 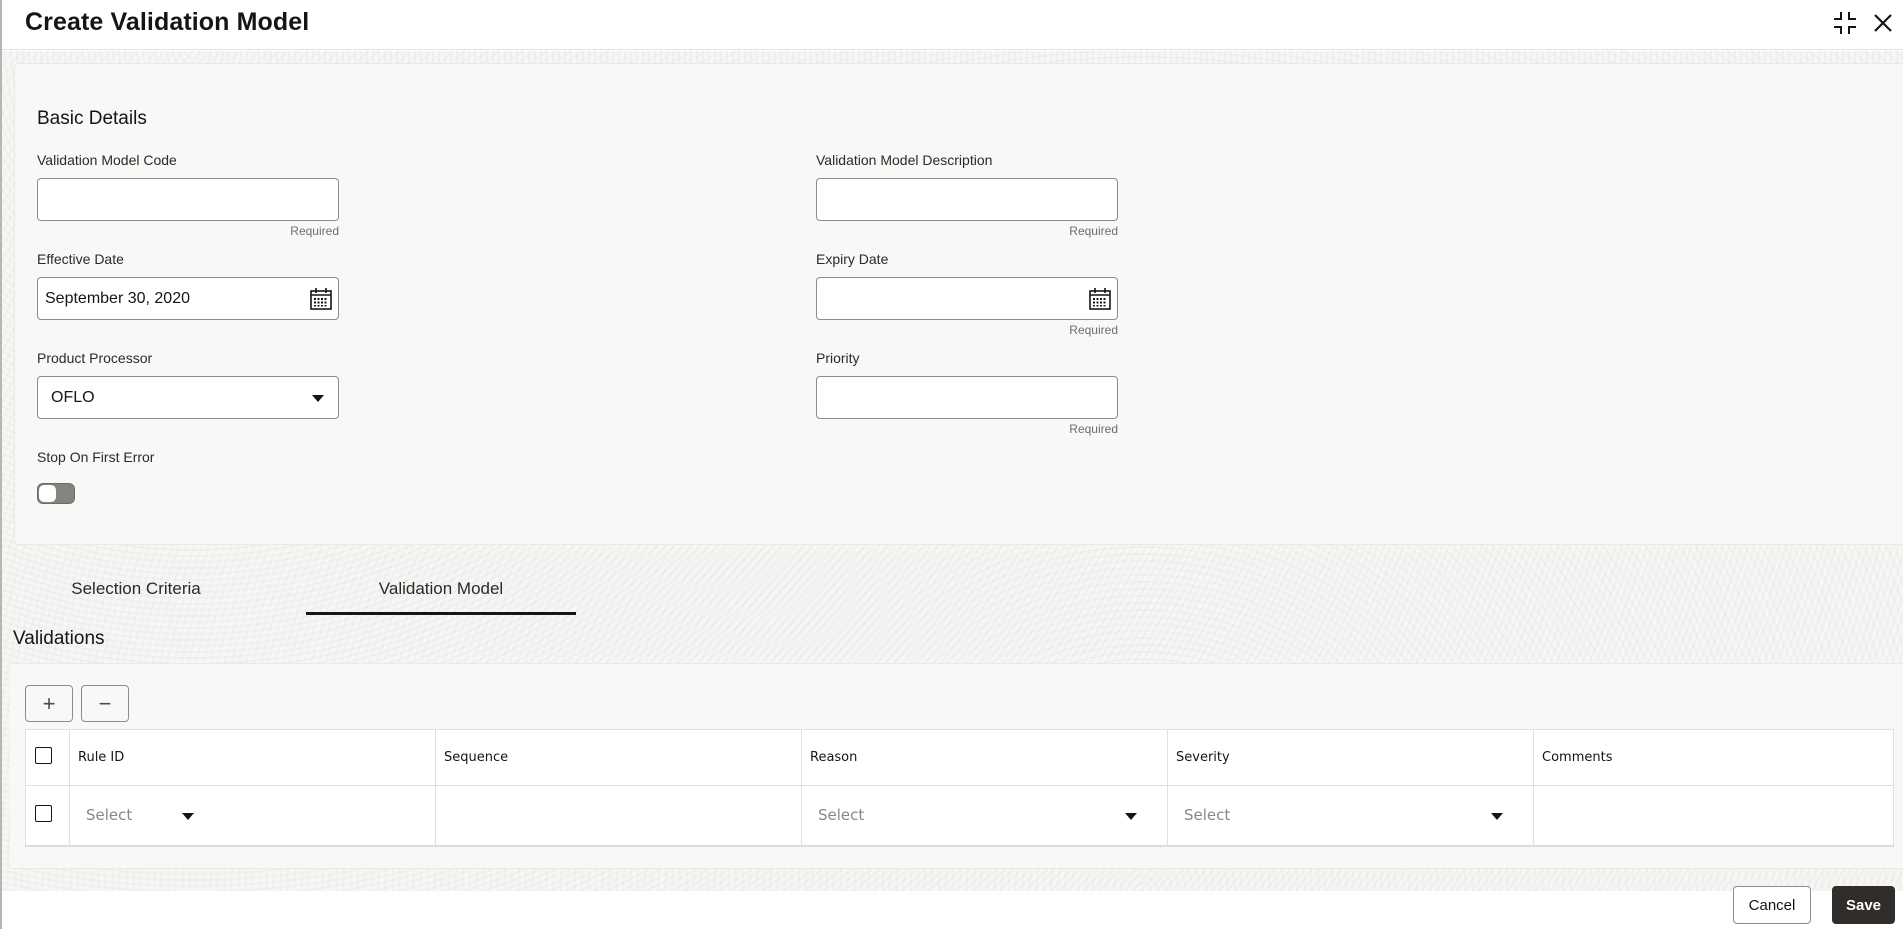 I want to click on validation-model-description-required: Required, so click(x=1093, y=231).